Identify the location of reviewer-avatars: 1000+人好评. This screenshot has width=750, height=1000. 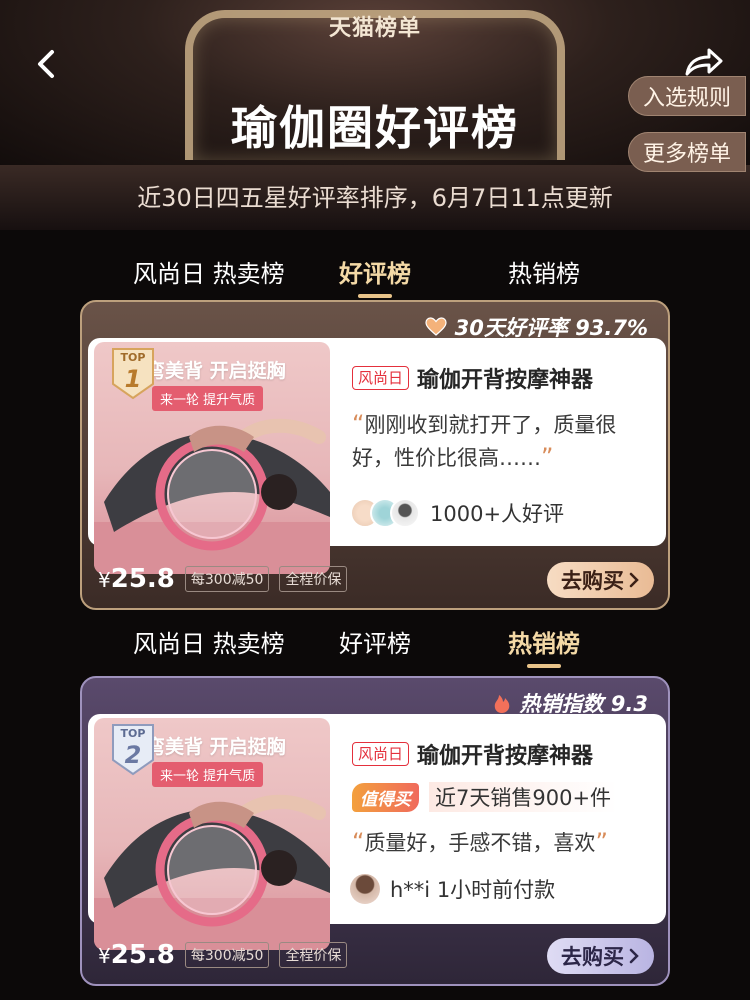
(457, 513).